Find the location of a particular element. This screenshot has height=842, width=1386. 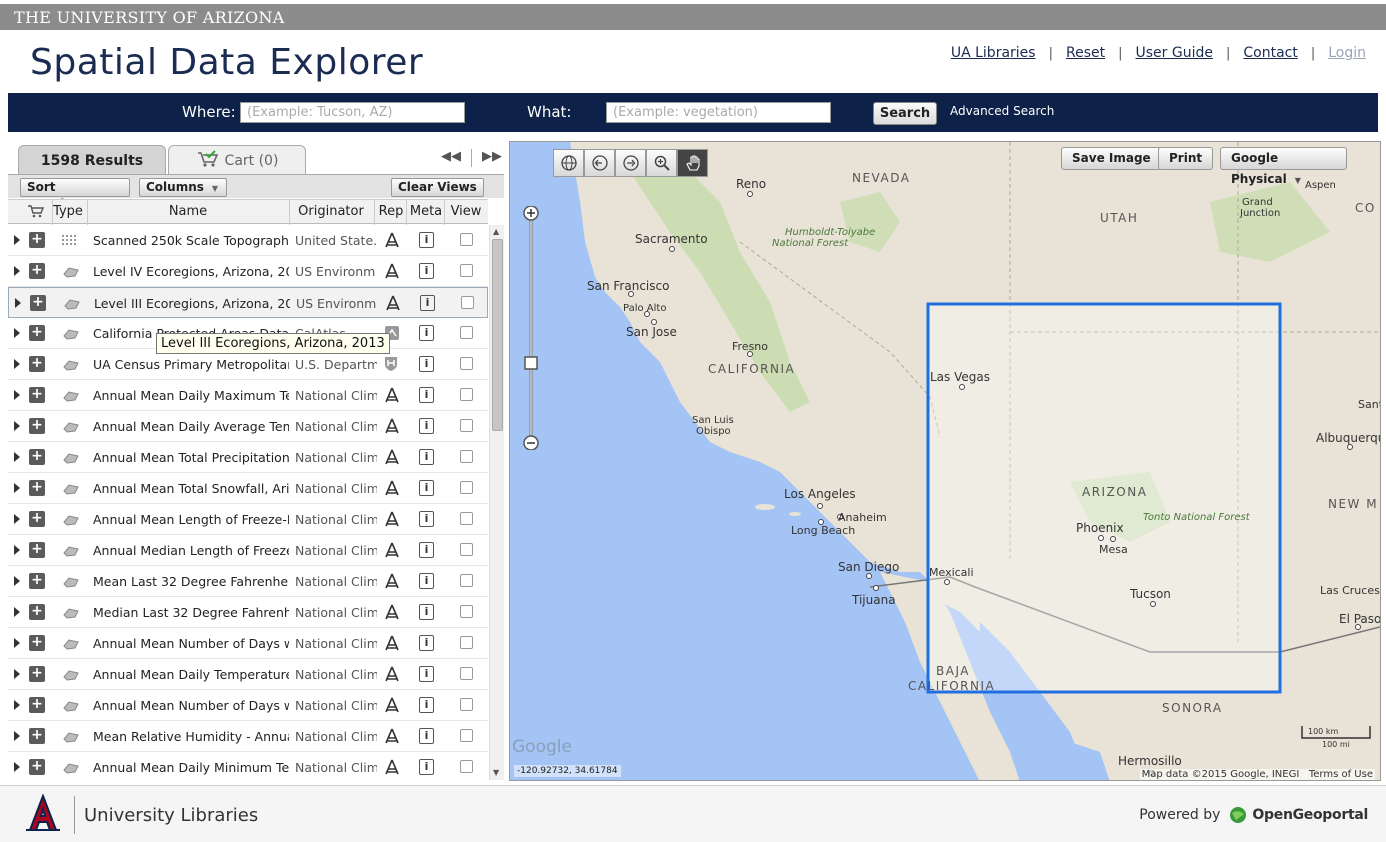

scroll-down-icon: ▼ is located at coordinates (496, 772).